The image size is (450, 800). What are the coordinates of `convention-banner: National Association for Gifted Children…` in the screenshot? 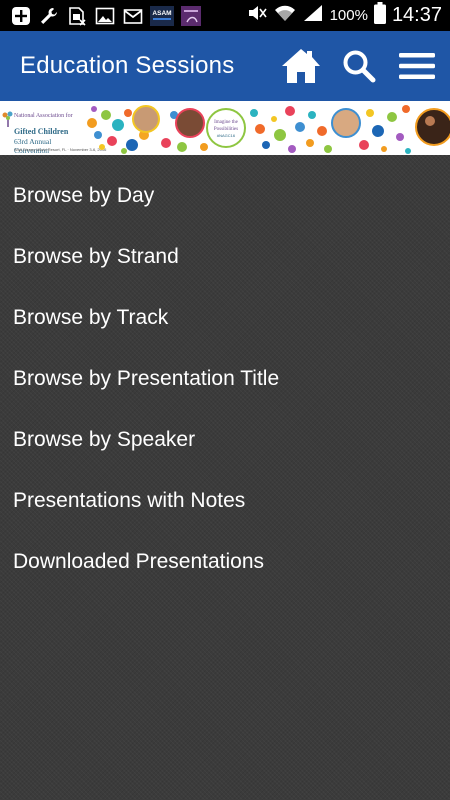 It's located at (225, 128).